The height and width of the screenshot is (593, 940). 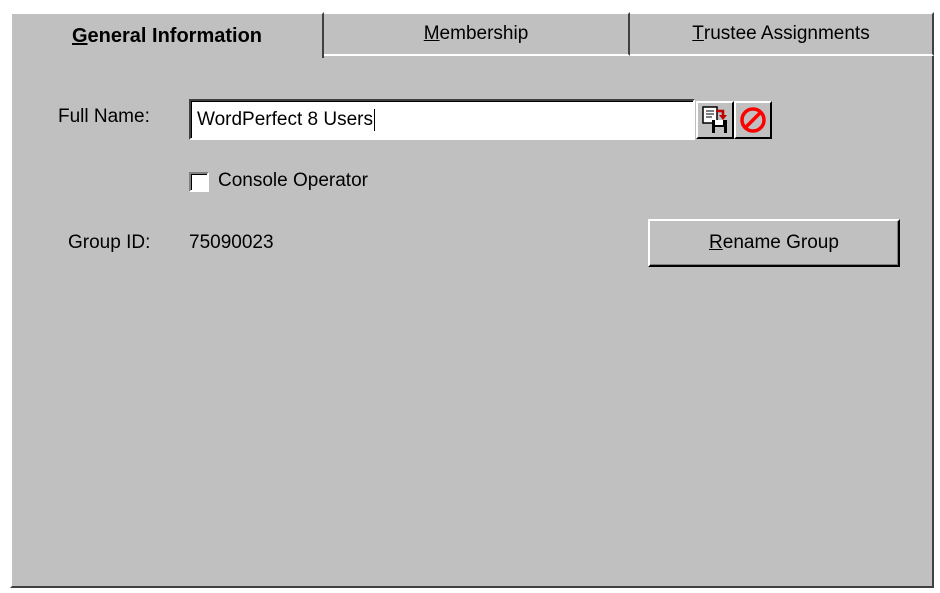 What do you see at coordinates (484, 33) in the screenshot?
I see `tab-label: embership` at bounding box center [484, 33].